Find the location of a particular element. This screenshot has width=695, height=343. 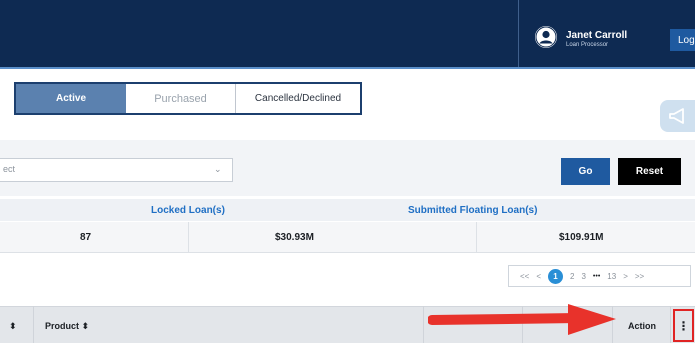

tab-cancelled-declined: Cancelled/Declined is located at coordinates (298, 98).